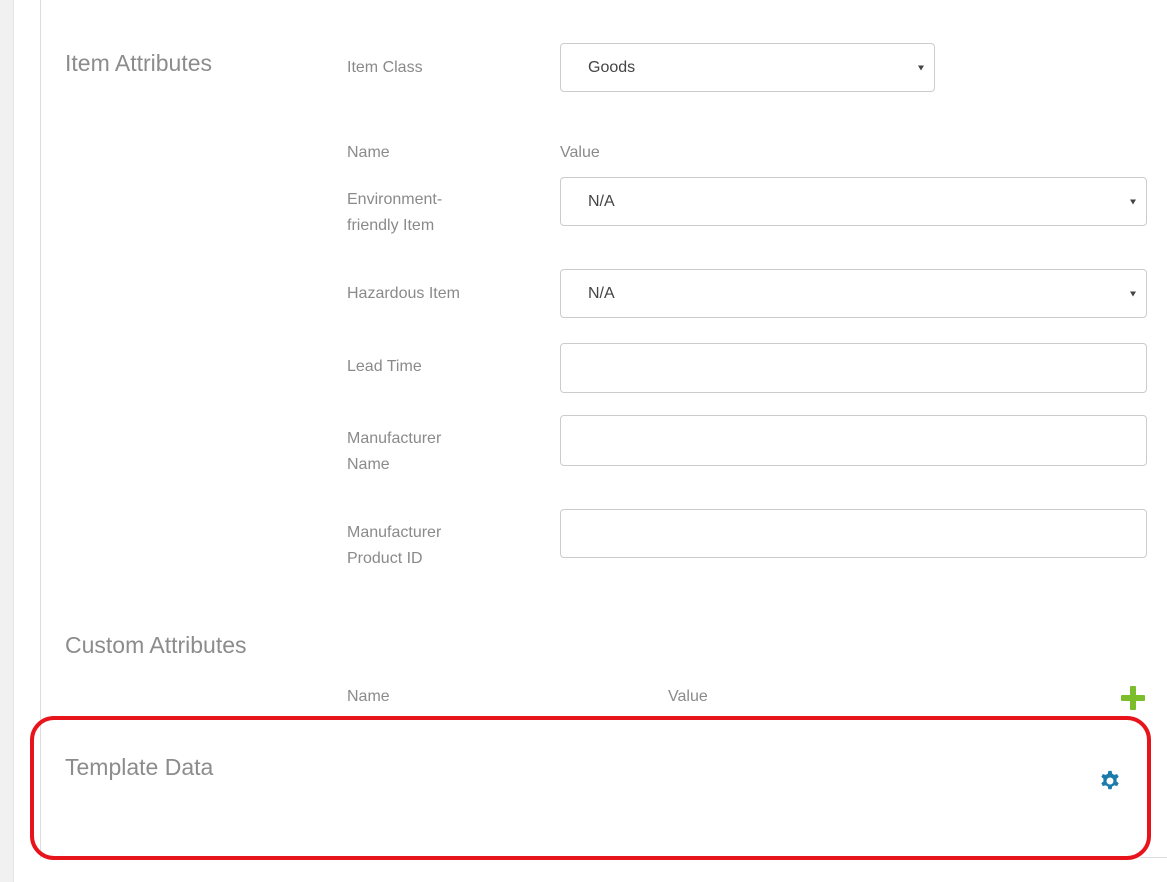  I want to click on item-class-select: Goods, so click(747, 67).